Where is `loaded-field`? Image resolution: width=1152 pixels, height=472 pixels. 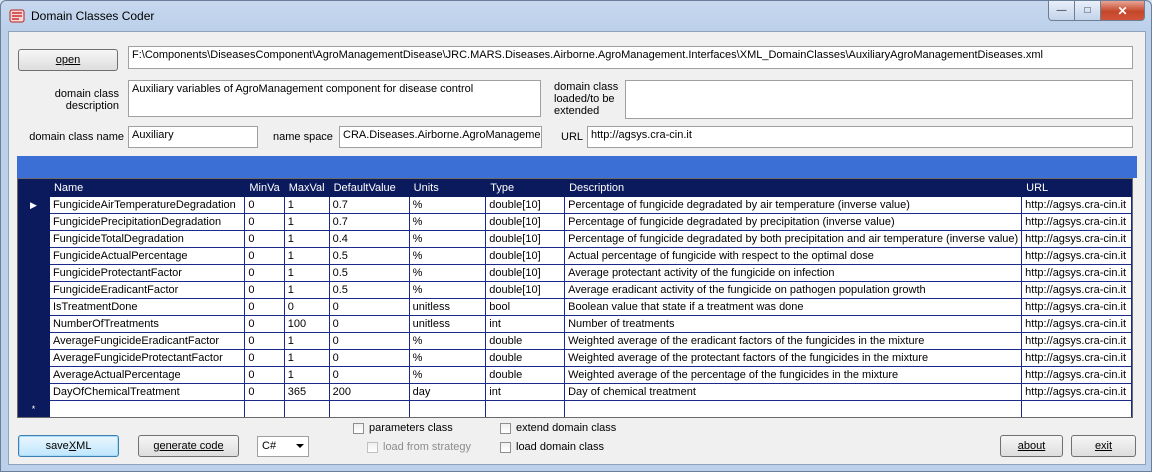 loaded-field is located at coordinates (879, 99).